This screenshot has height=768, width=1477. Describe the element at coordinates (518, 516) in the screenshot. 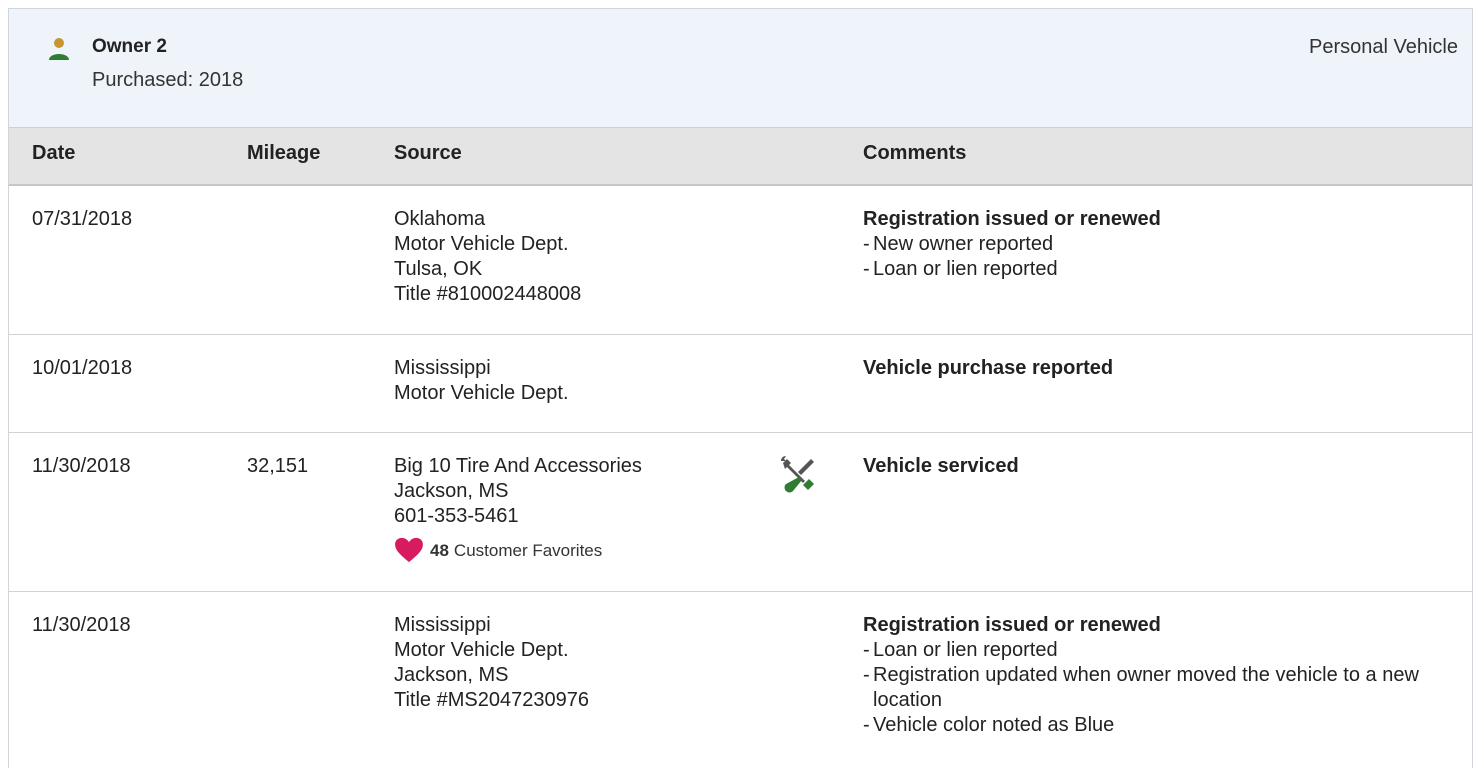

I see `source-line: 601-353-5461` at that location.